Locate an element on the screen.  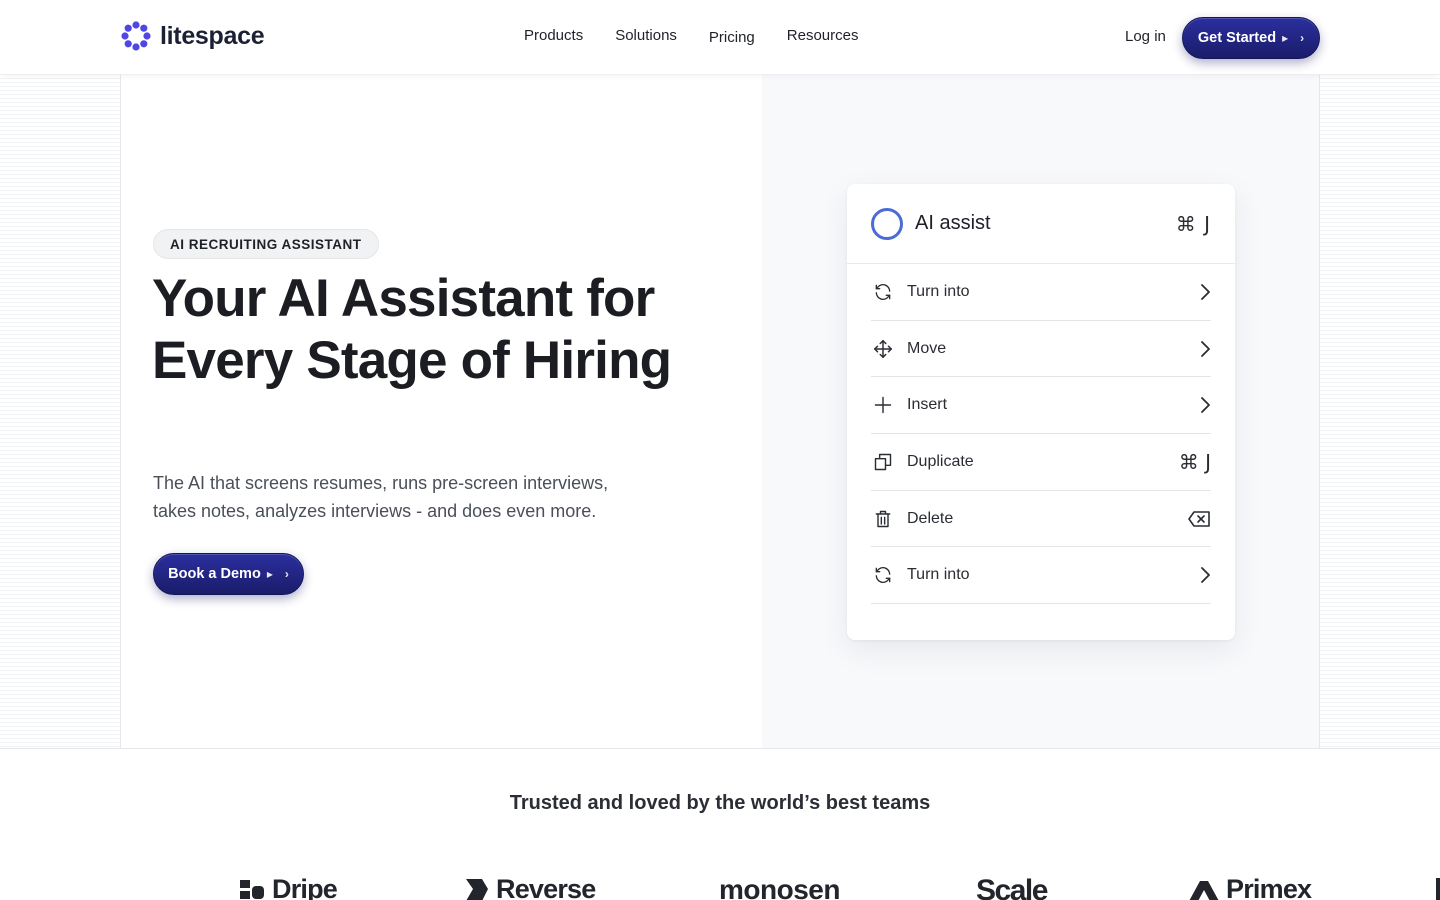
nav-resources: Resources is located at coordinates (823, 36).